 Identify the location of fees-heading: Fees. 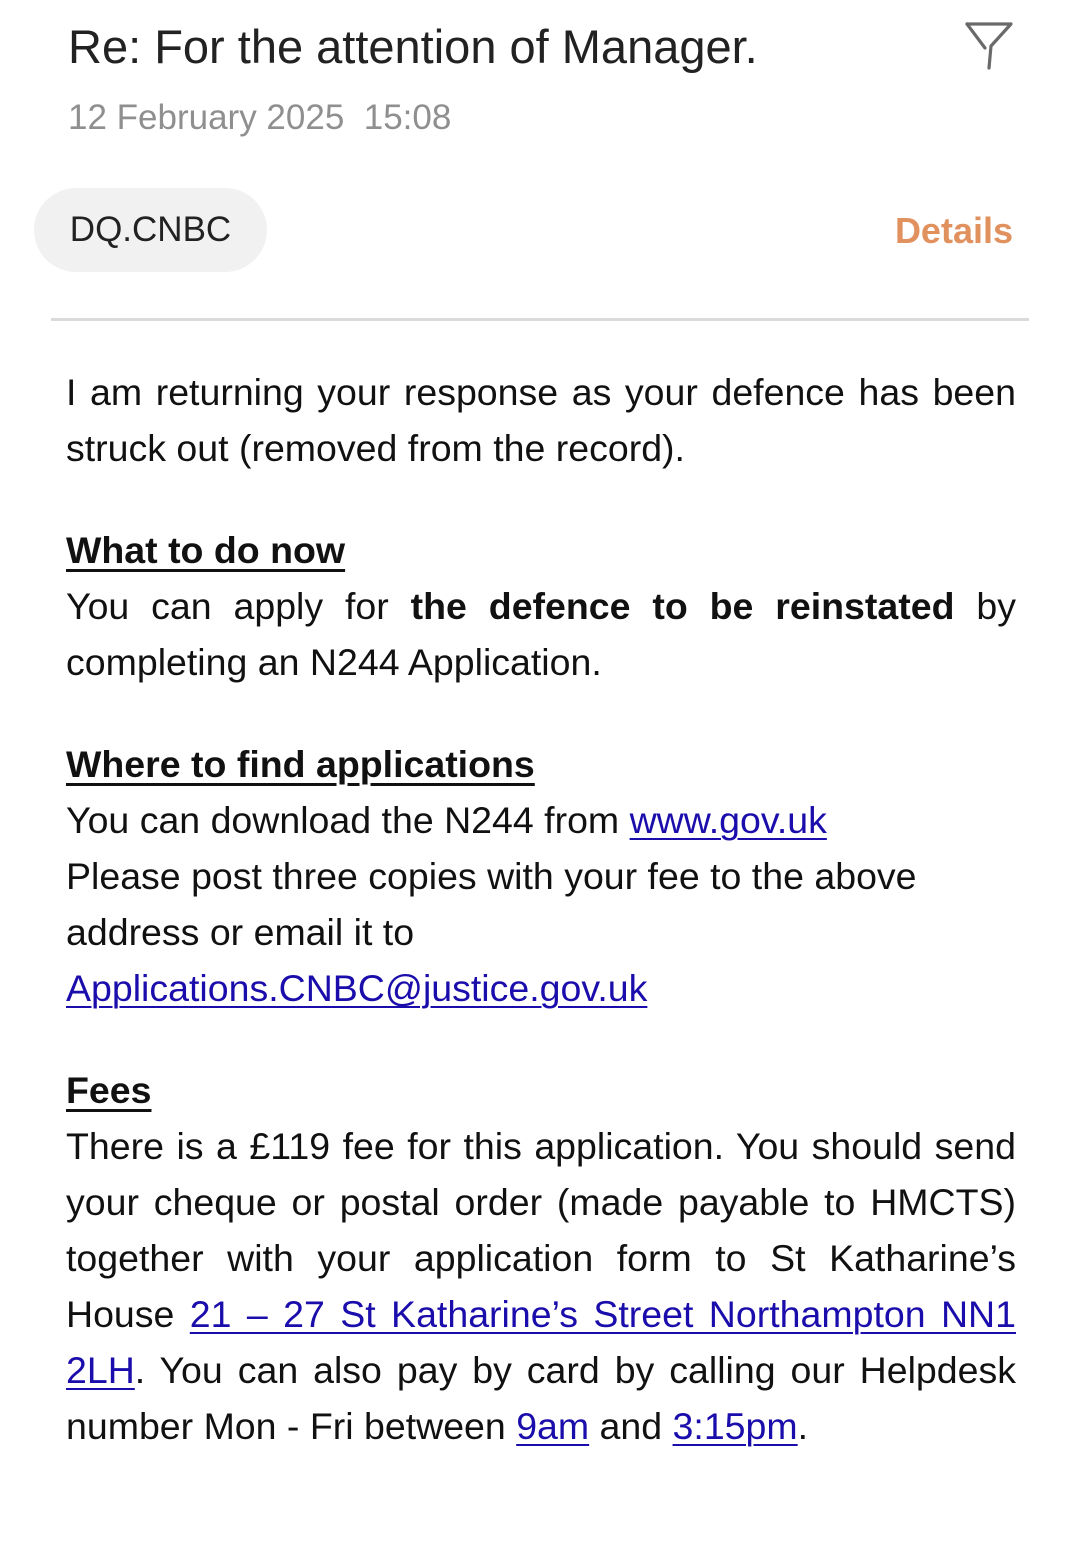
(109, 1090).